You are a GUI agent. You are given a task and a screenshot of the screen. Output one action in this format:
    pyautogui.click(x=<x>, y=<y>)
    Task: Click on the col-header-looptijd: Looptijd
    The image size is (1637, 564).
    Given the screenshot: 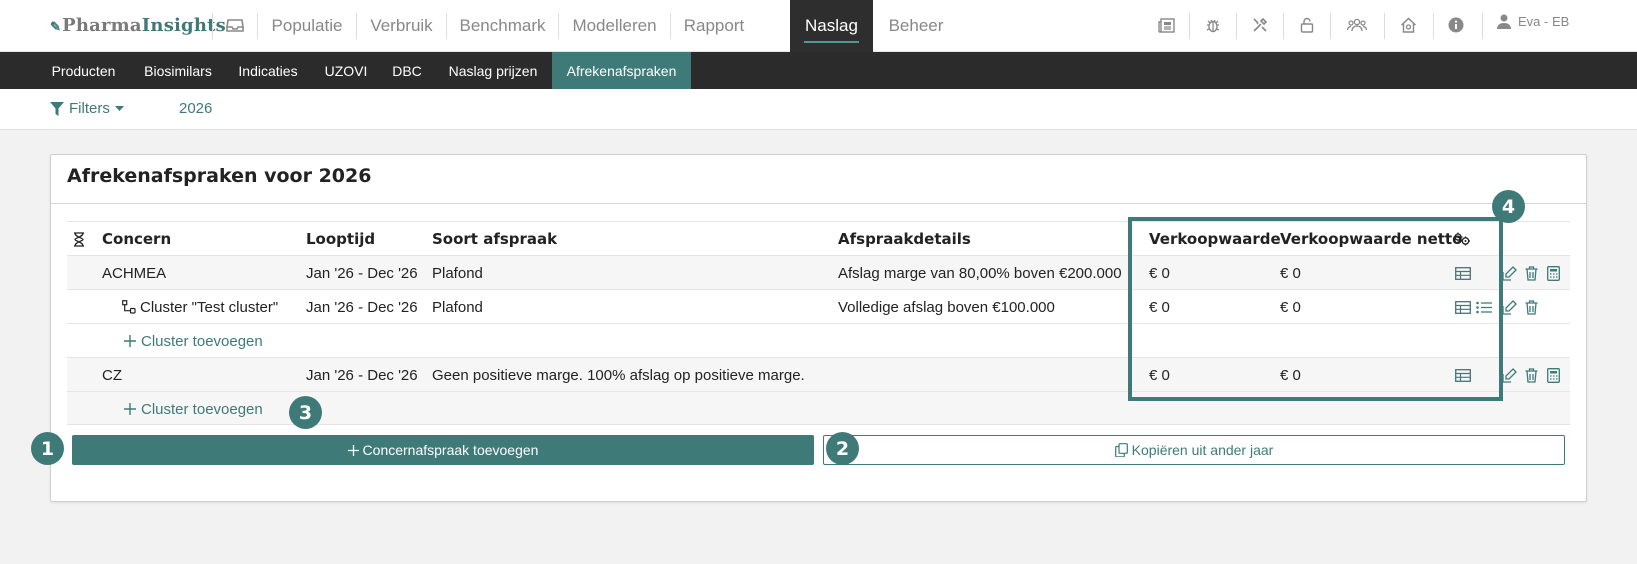 What is the action you would take?
    pyautogui.click(x=340, y=239)
    